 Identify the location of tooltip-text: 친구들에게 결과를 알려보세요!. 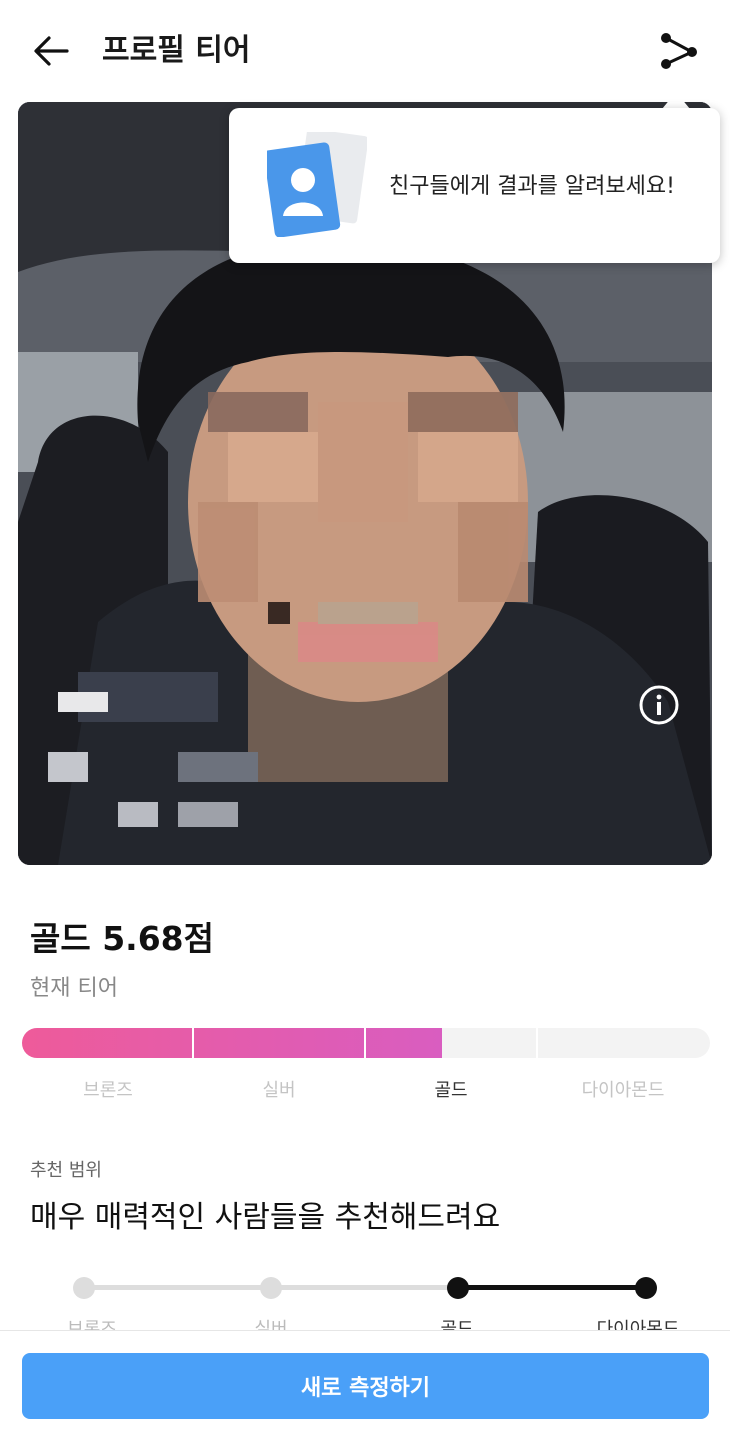
(532, 186).